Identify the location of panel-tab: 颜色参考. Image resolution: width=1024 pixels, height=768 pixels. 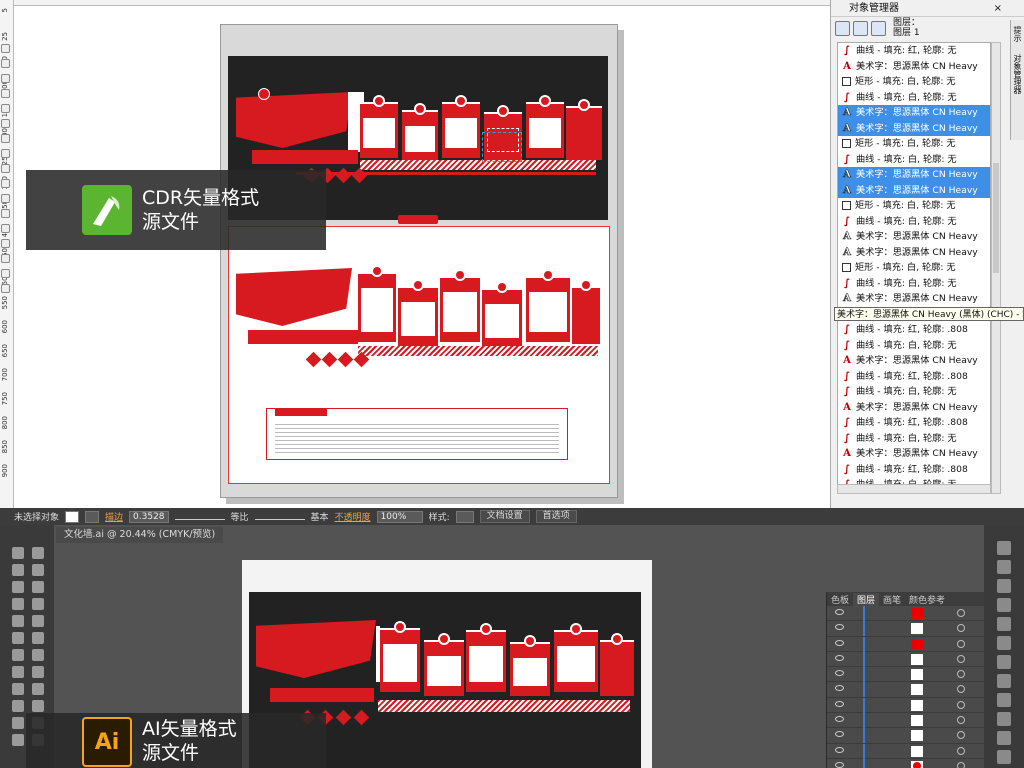
(927, 599).